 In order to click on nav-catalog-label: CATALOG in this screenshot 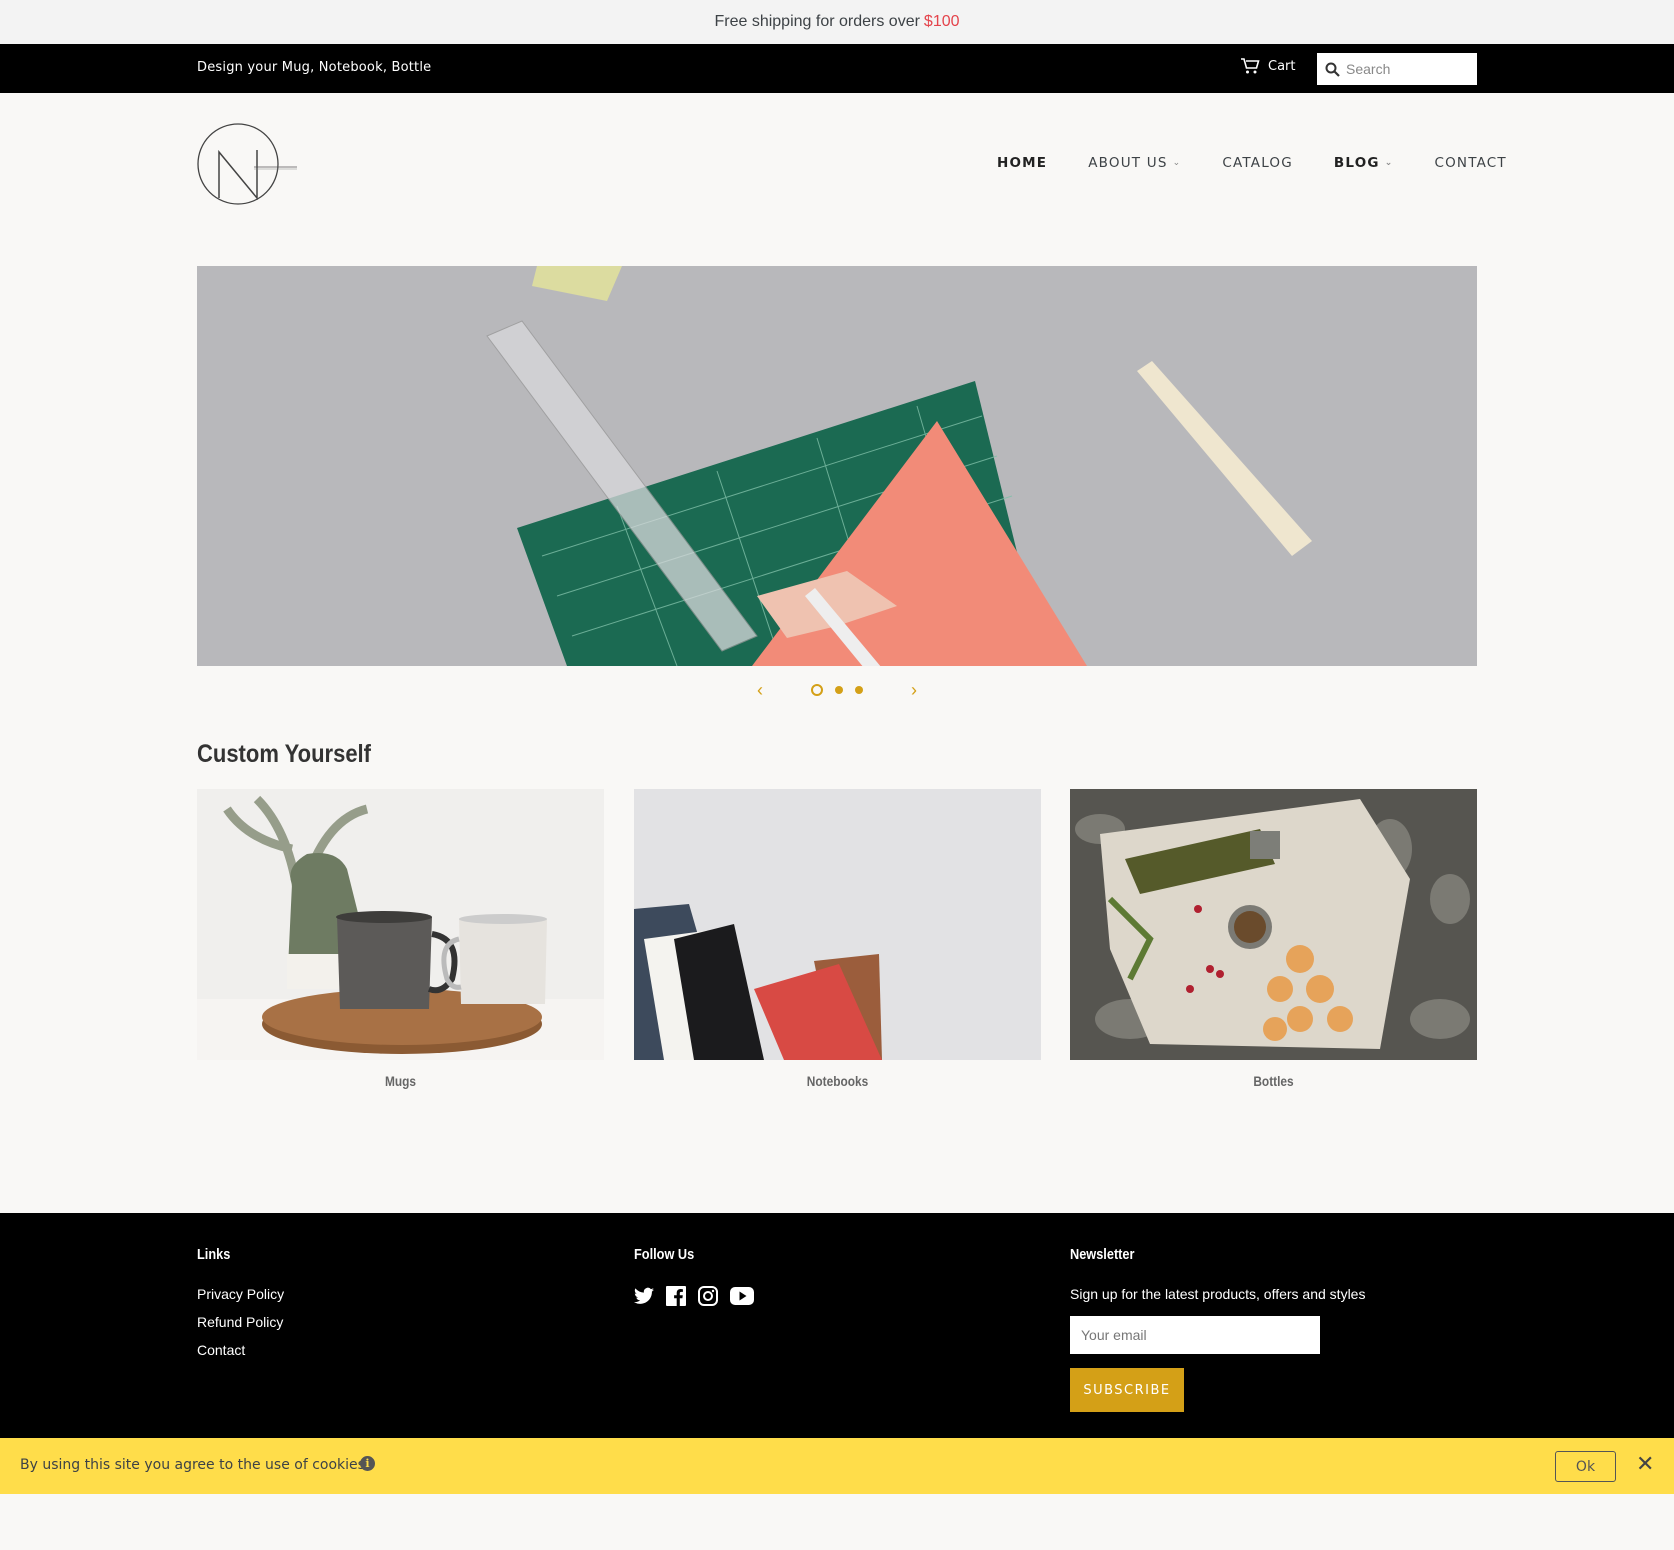, I will do `click(1257, 163)`.